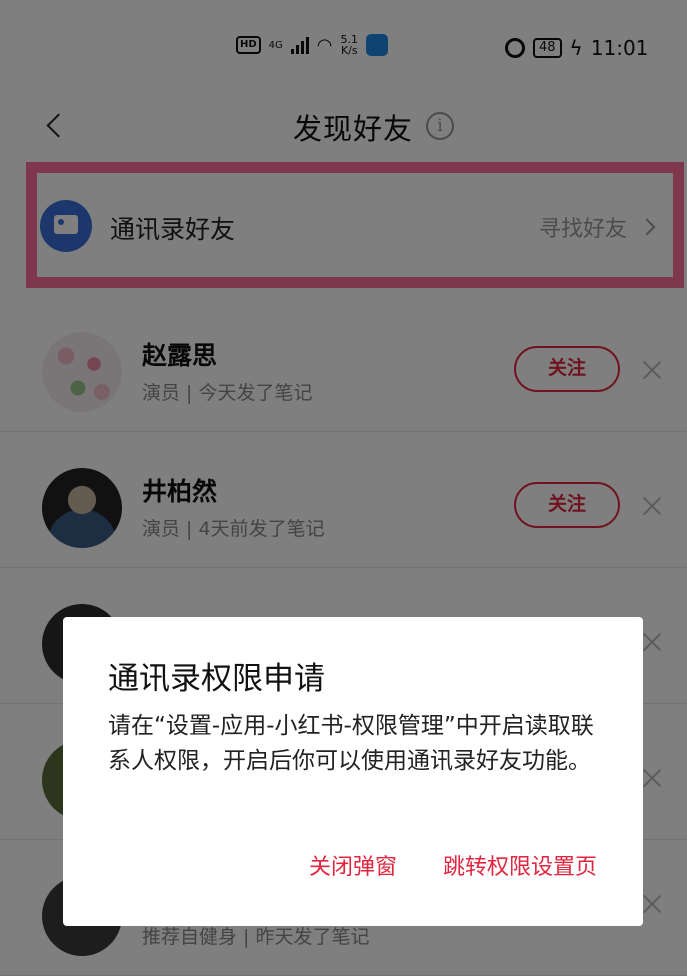  What do you see at coordinates (520, 865) in the screenshot?
I see `go-to-settings-button: 跳转权限设置页` at bounding box center [520, 865].